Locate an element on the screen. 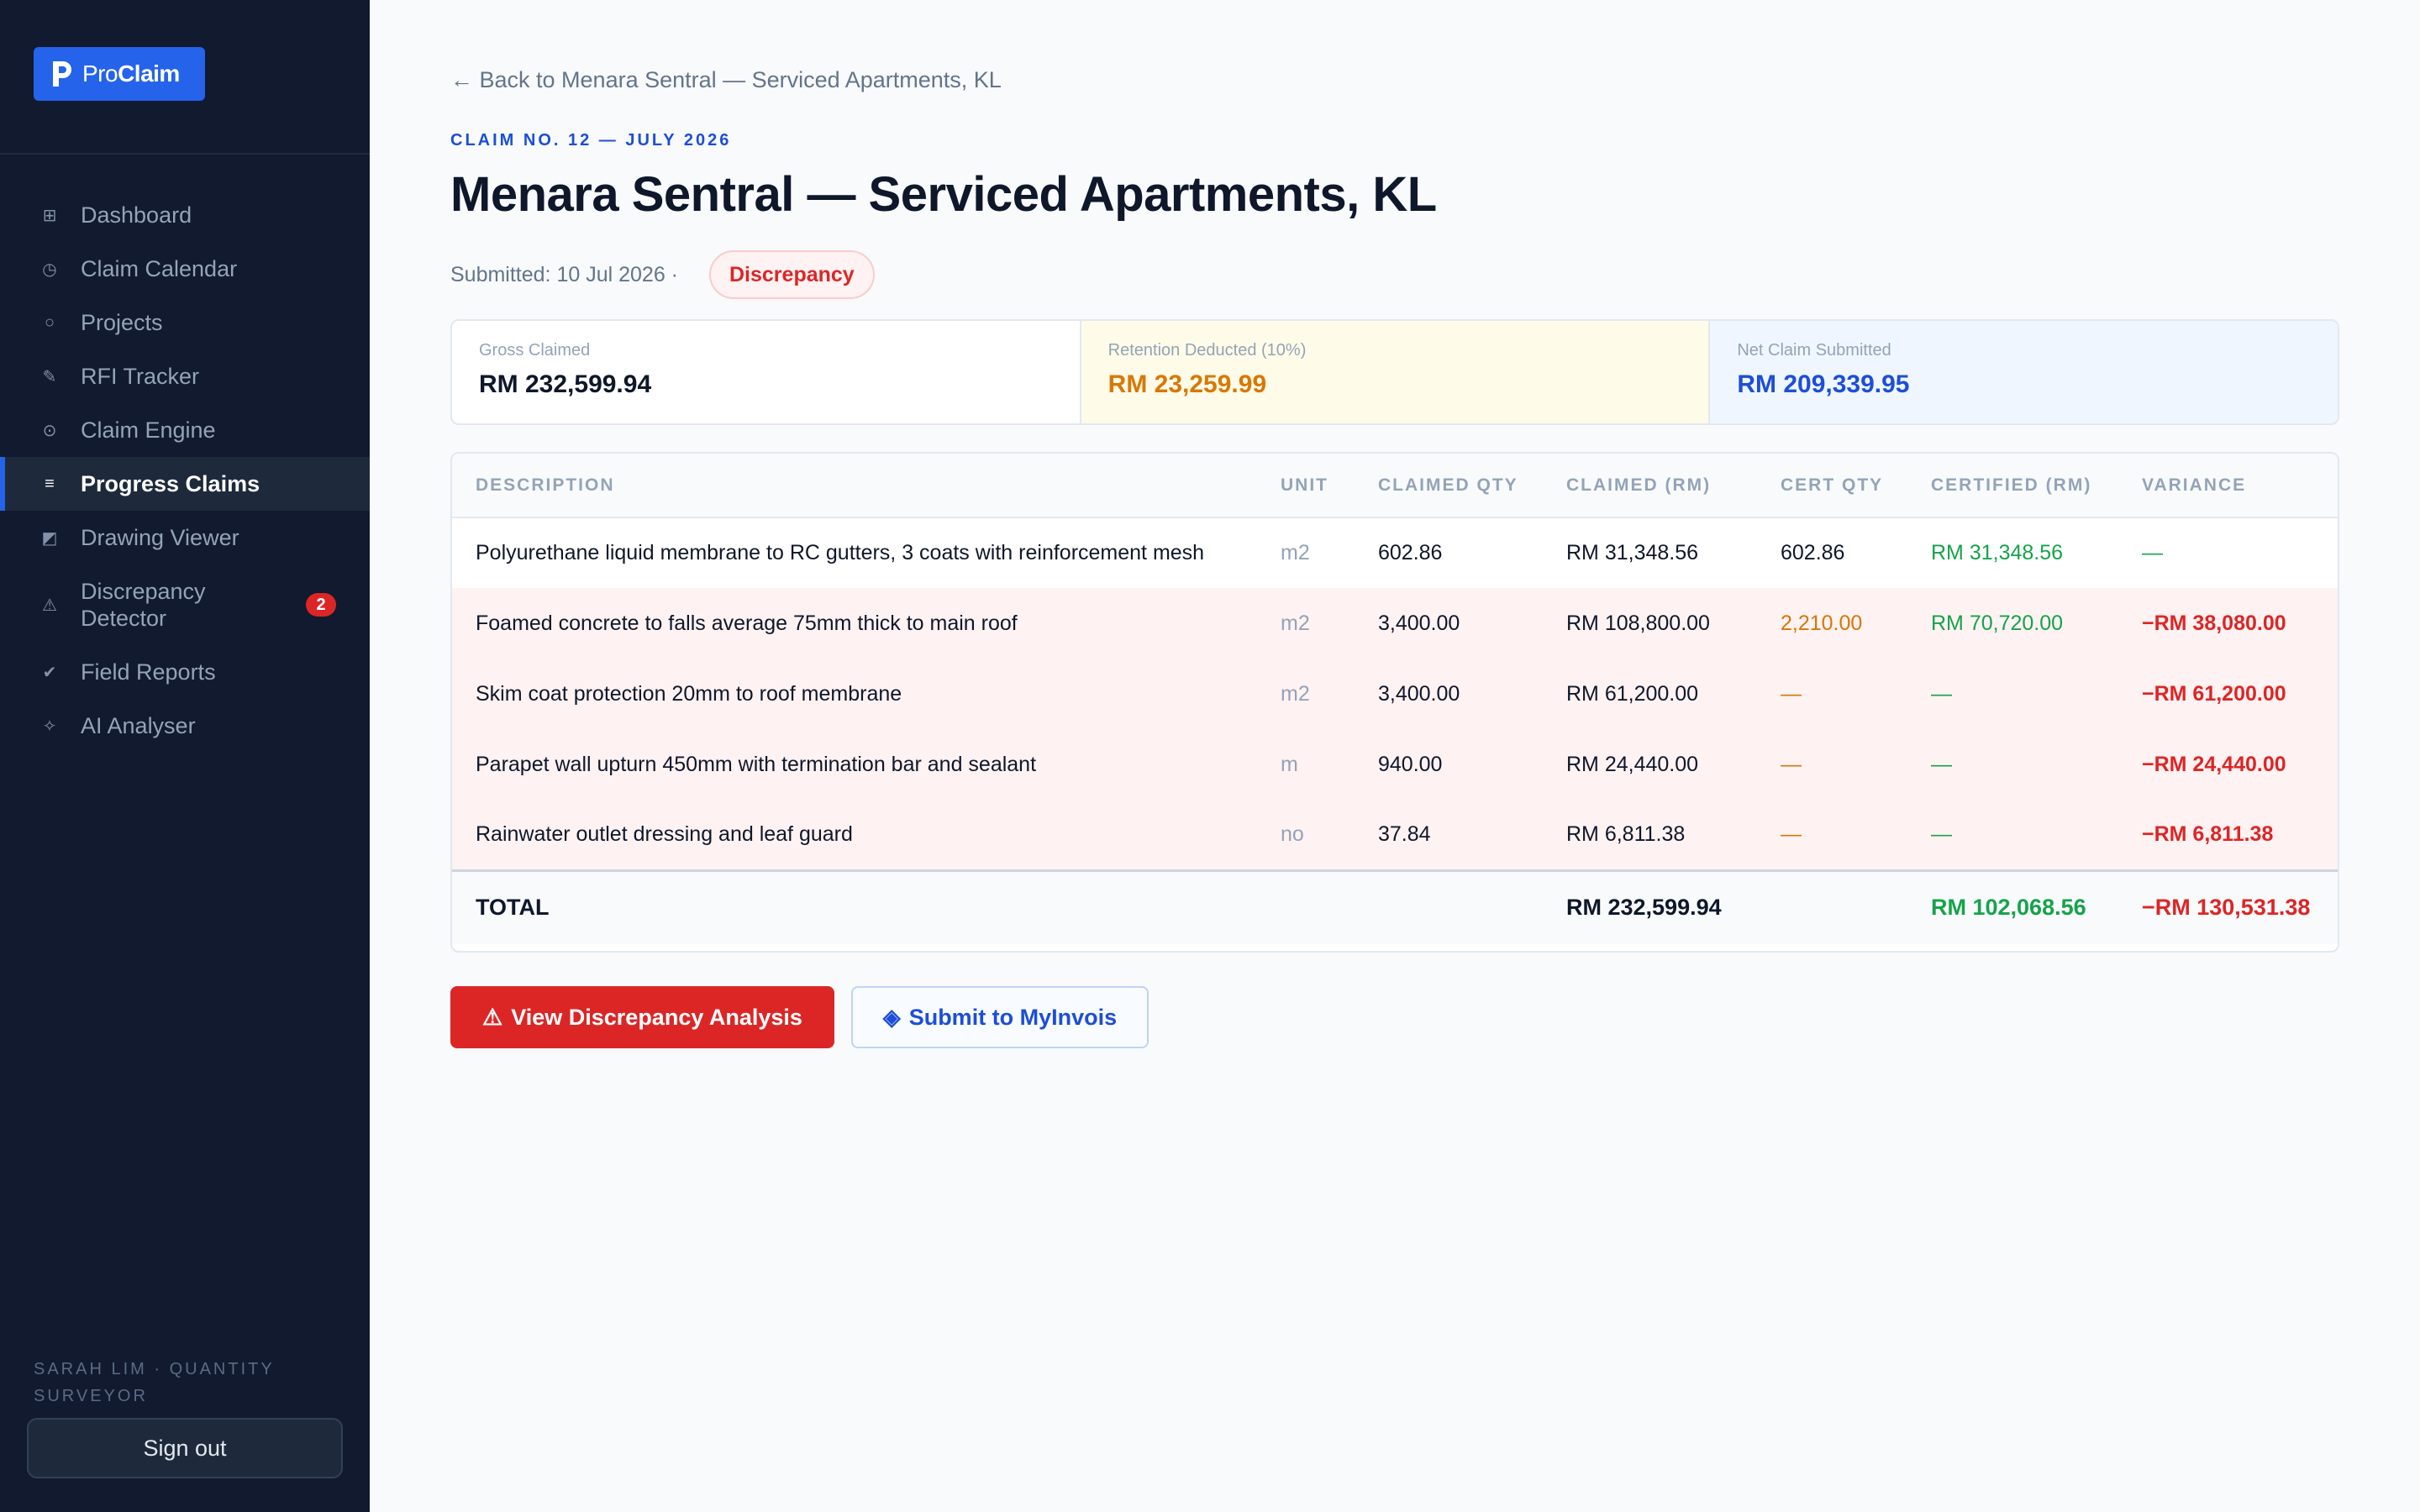  sidebar-item-label: Progress Claims is located at coordinates (170, 483).